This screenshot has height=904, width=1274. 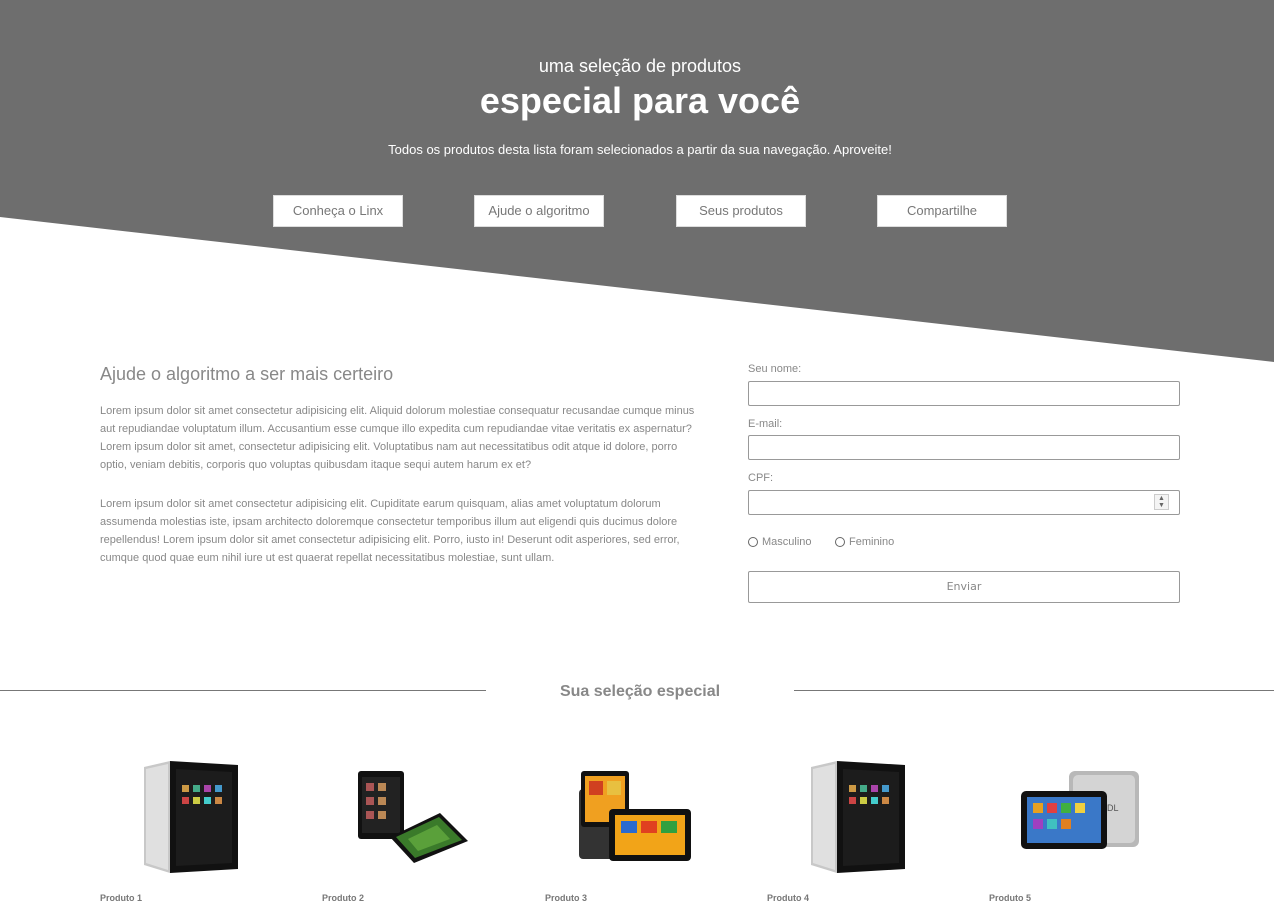 What do you see at coordinates (761, 478) in the screenshot?
I see `cpf-label: CPF:` at bounding box center [761, 478].